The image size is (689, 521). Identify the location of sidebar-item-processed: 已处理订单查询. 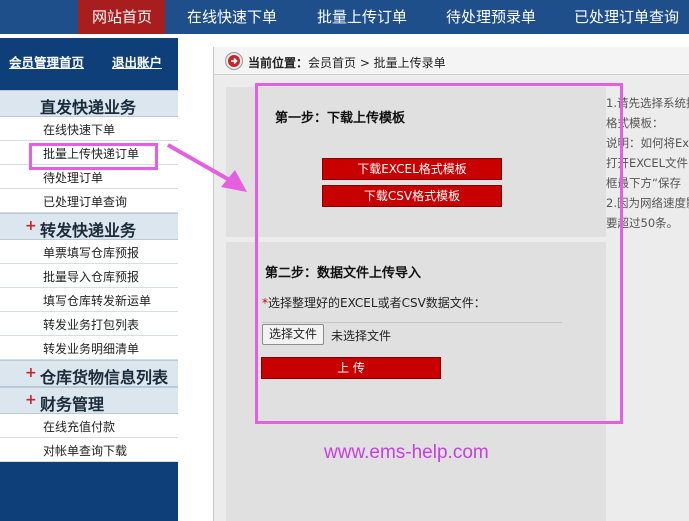
(89, 201).